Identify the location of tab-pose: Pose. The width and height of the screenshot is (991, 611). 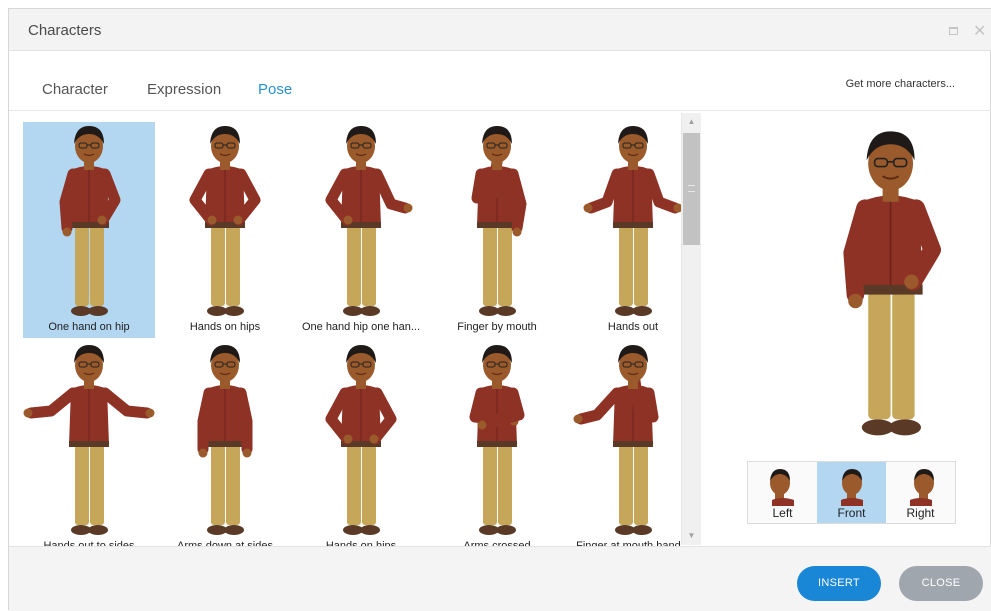
(275, 89).